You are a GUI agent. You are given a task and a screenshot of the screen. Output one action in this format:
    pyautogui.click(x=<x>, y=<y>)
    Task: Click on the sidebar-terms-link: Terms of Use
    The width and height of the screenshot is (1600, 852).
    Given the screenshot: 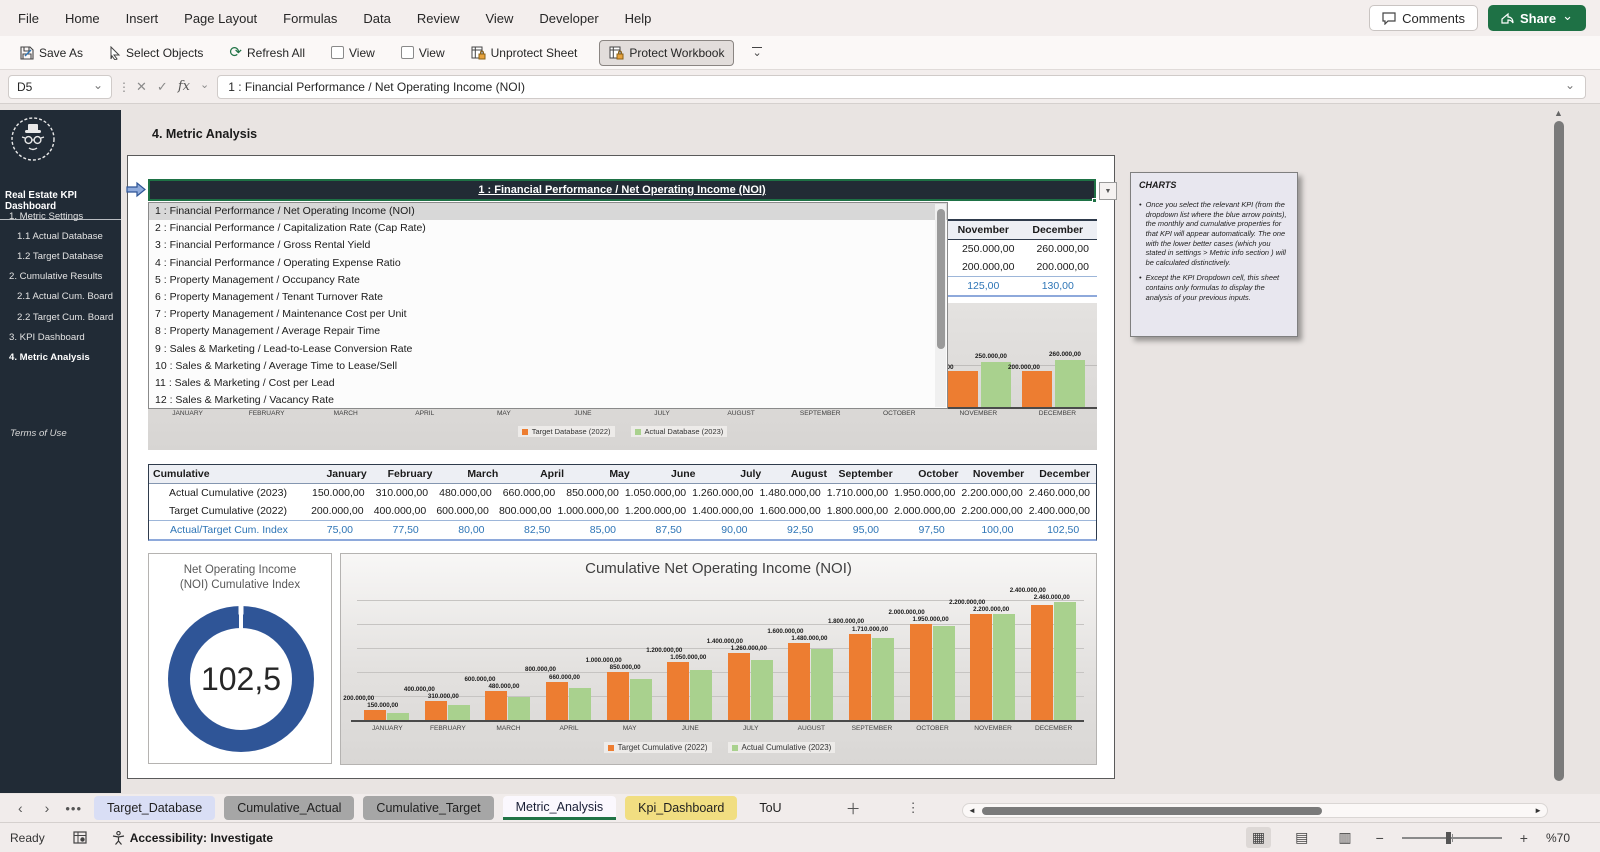 What is the action you would take?
    pyautogui.click(x=38, y=433)
    